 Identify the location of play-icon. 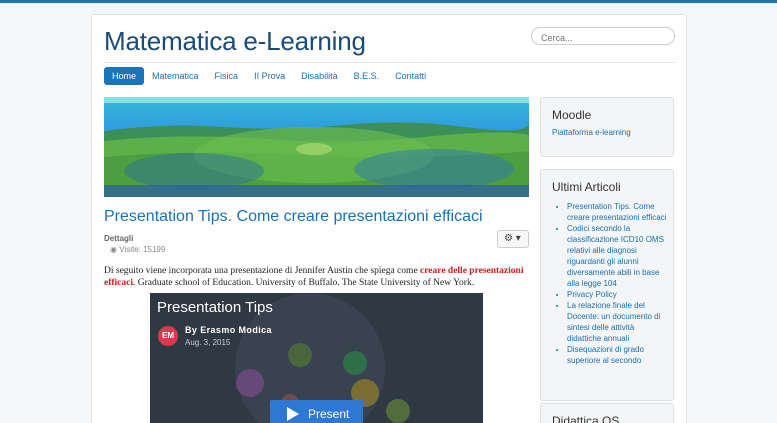
(293, 414).